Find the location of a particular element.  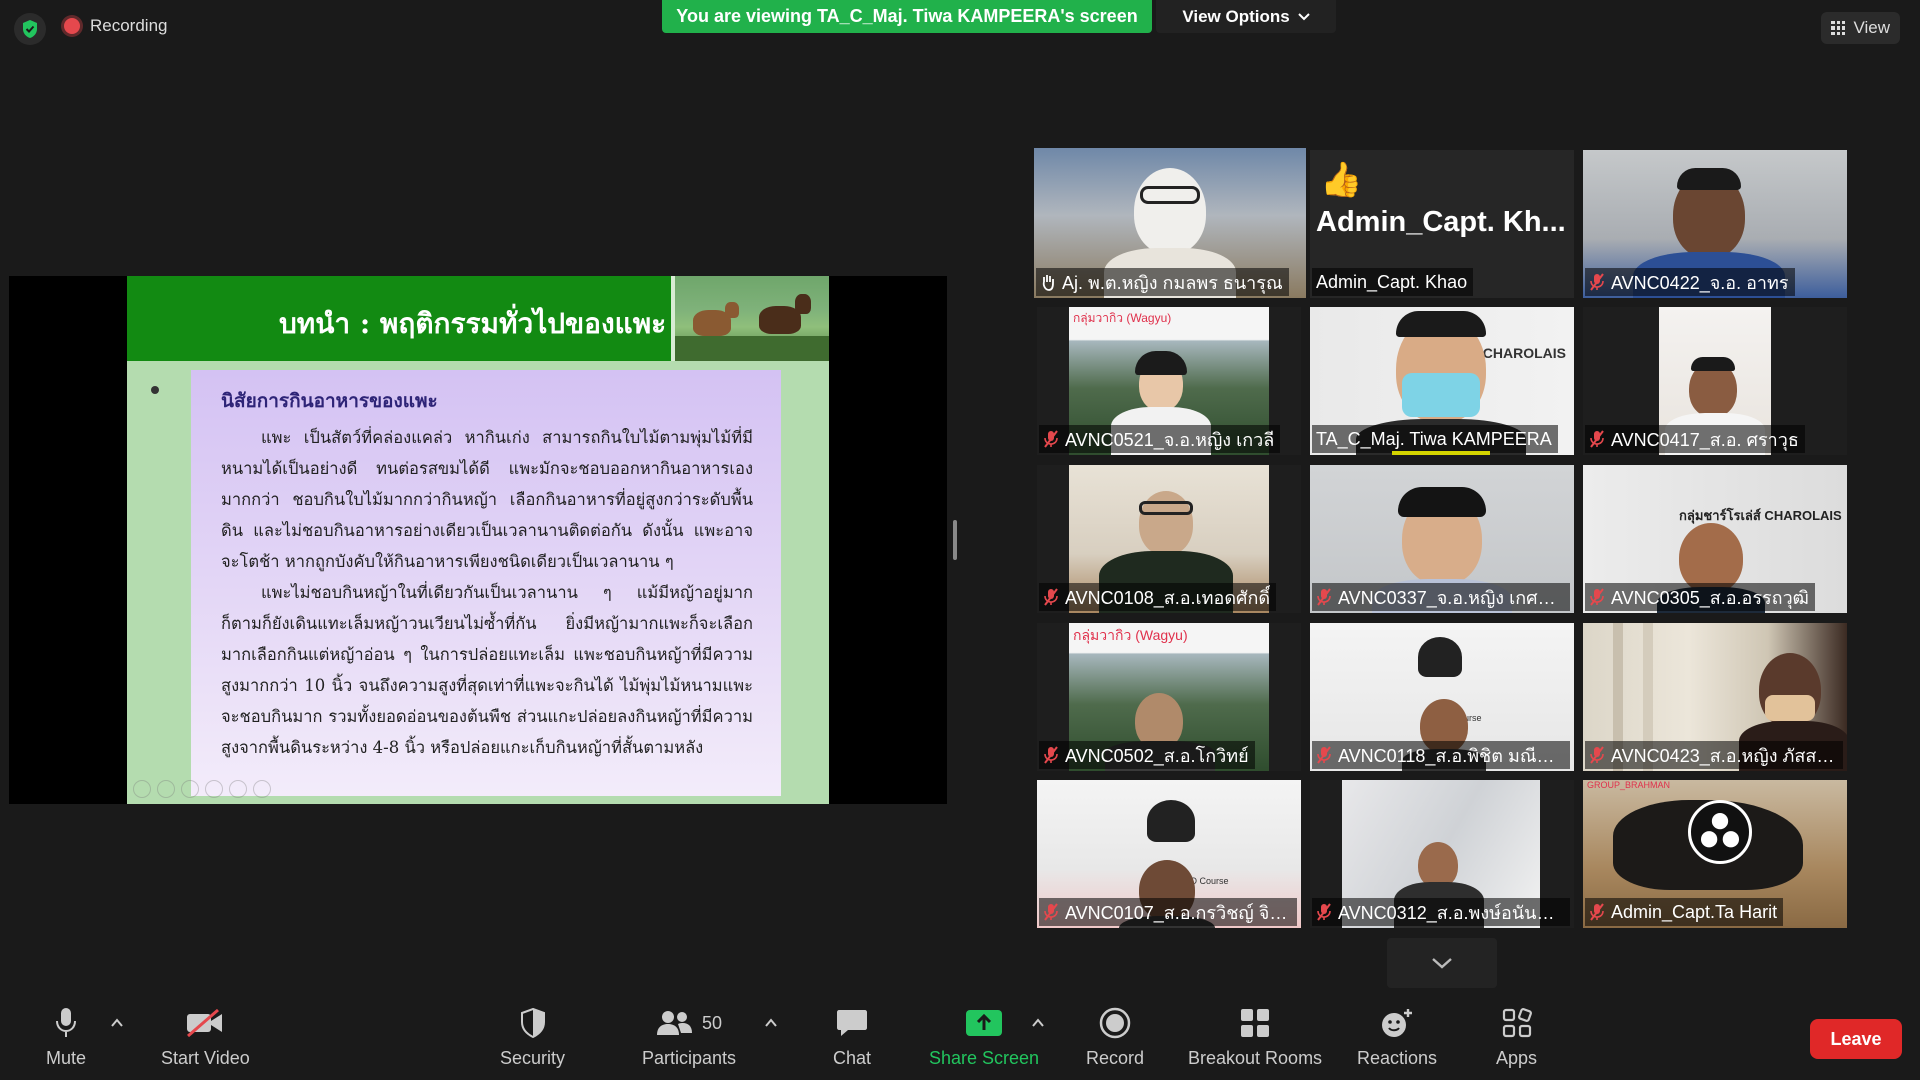

start-video-button: Start Video is located at coordinates (205, 1037).